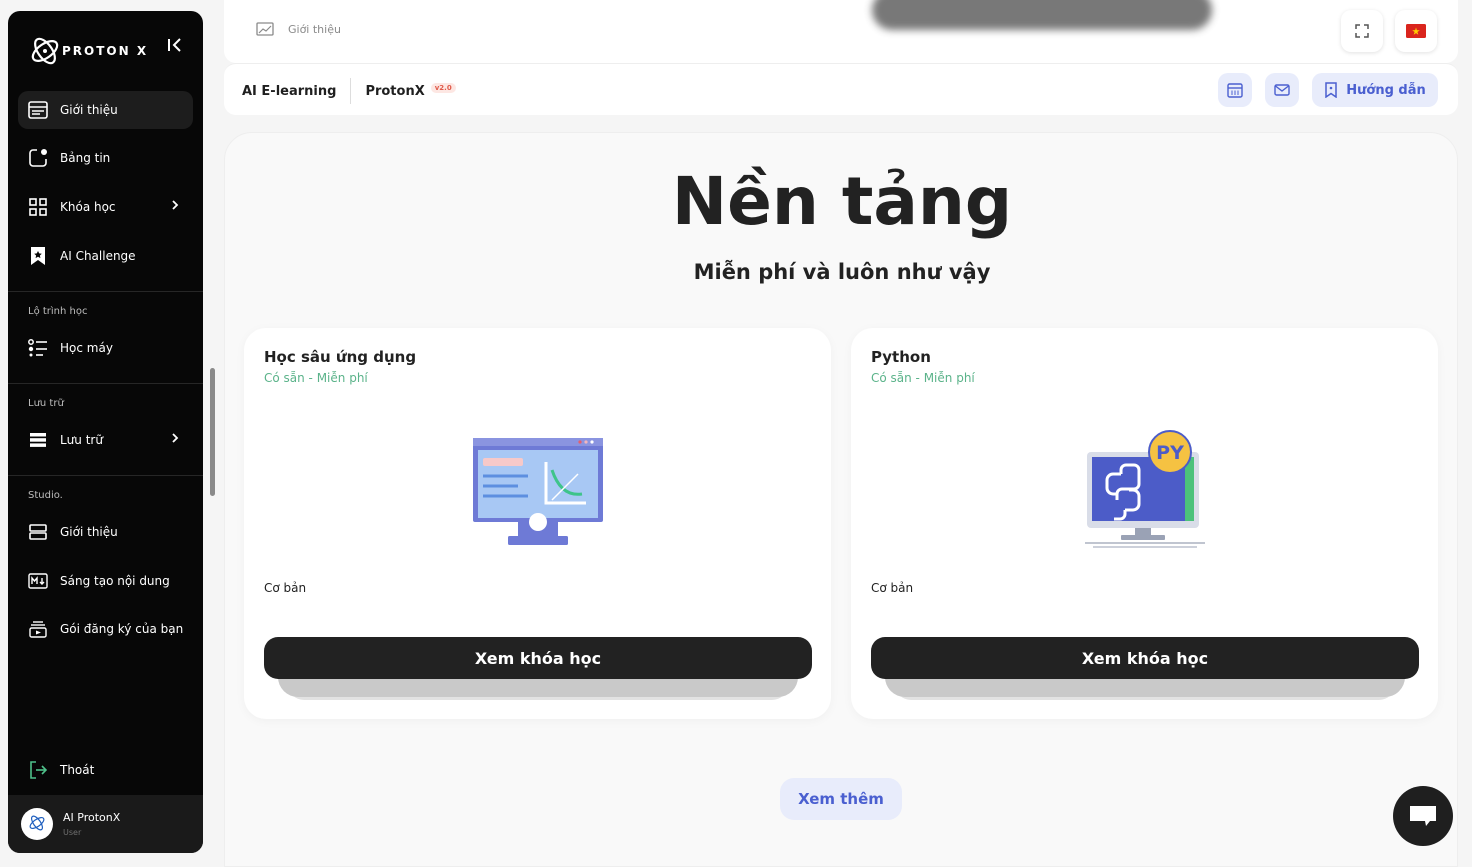 The image size is (1472, 867). Describe the element at coordinates (45, 495) in the screenshot. I see `section-label-studio: Studio.` at that location.